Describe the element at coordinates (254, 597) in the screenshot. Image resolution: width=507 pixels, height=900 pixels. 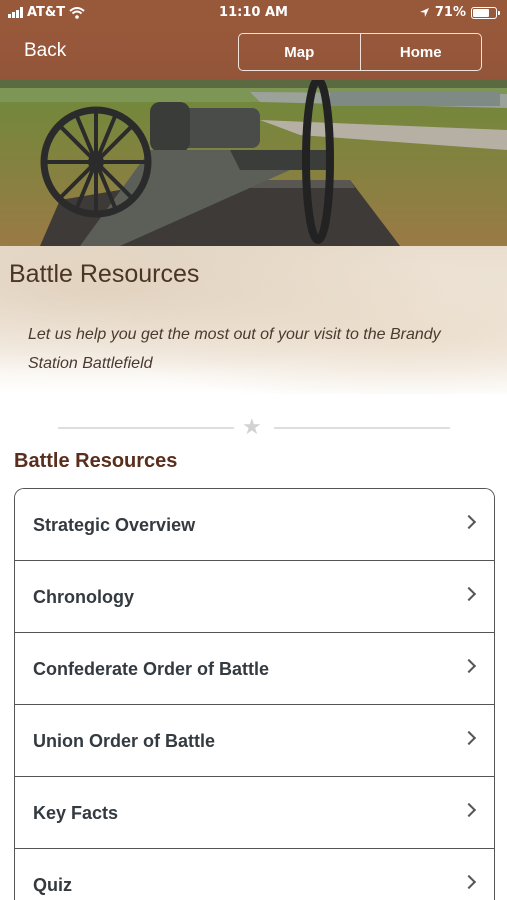
I see `list-item-chronology: Chronology` at that location.